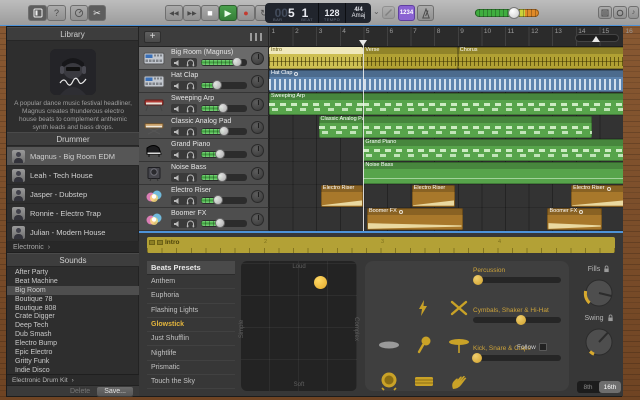  Describe the element at coordinates (246, 13) in the screenshot. I see `record-button: ●` at that location.